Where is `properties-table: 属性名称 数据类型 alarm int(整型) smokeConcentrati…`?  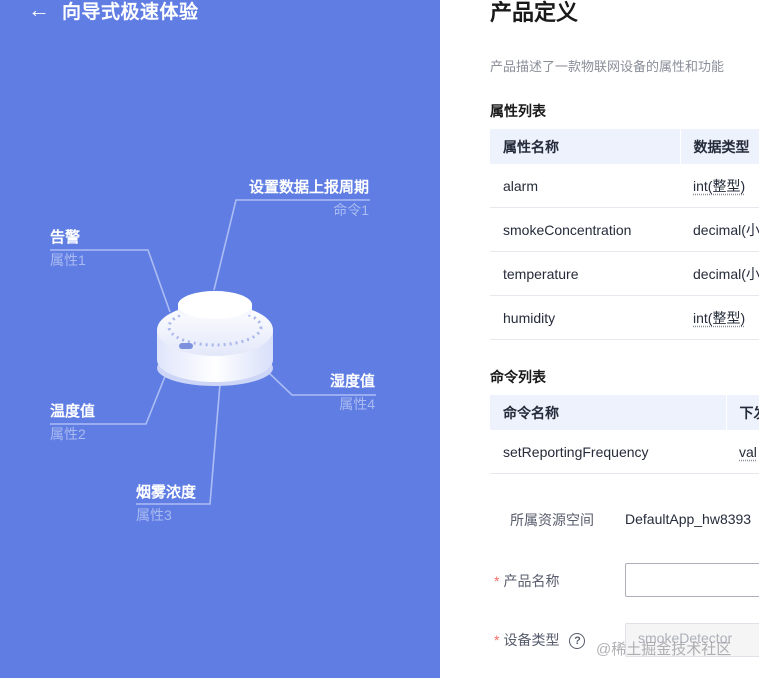 properties-table: 属性名称 数据类型 alarm int(整型) smokeConcentrati… is located at coordinates (624, 234).